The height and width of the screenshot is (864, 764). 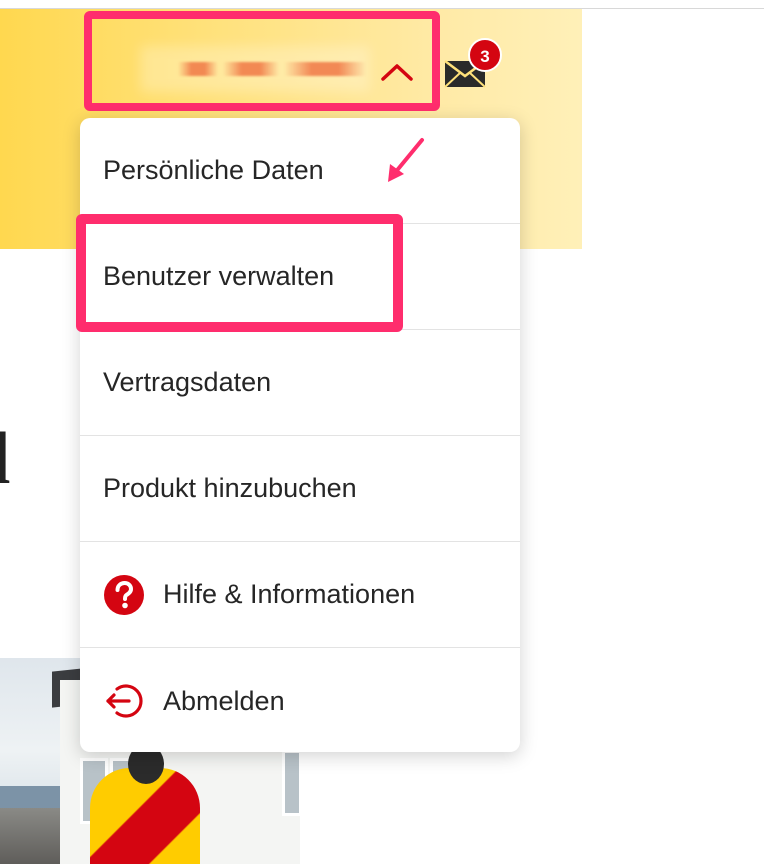 I want to click on menu-item-vertragsdaten: Vertragsdaten, so click(x=300, y=383).